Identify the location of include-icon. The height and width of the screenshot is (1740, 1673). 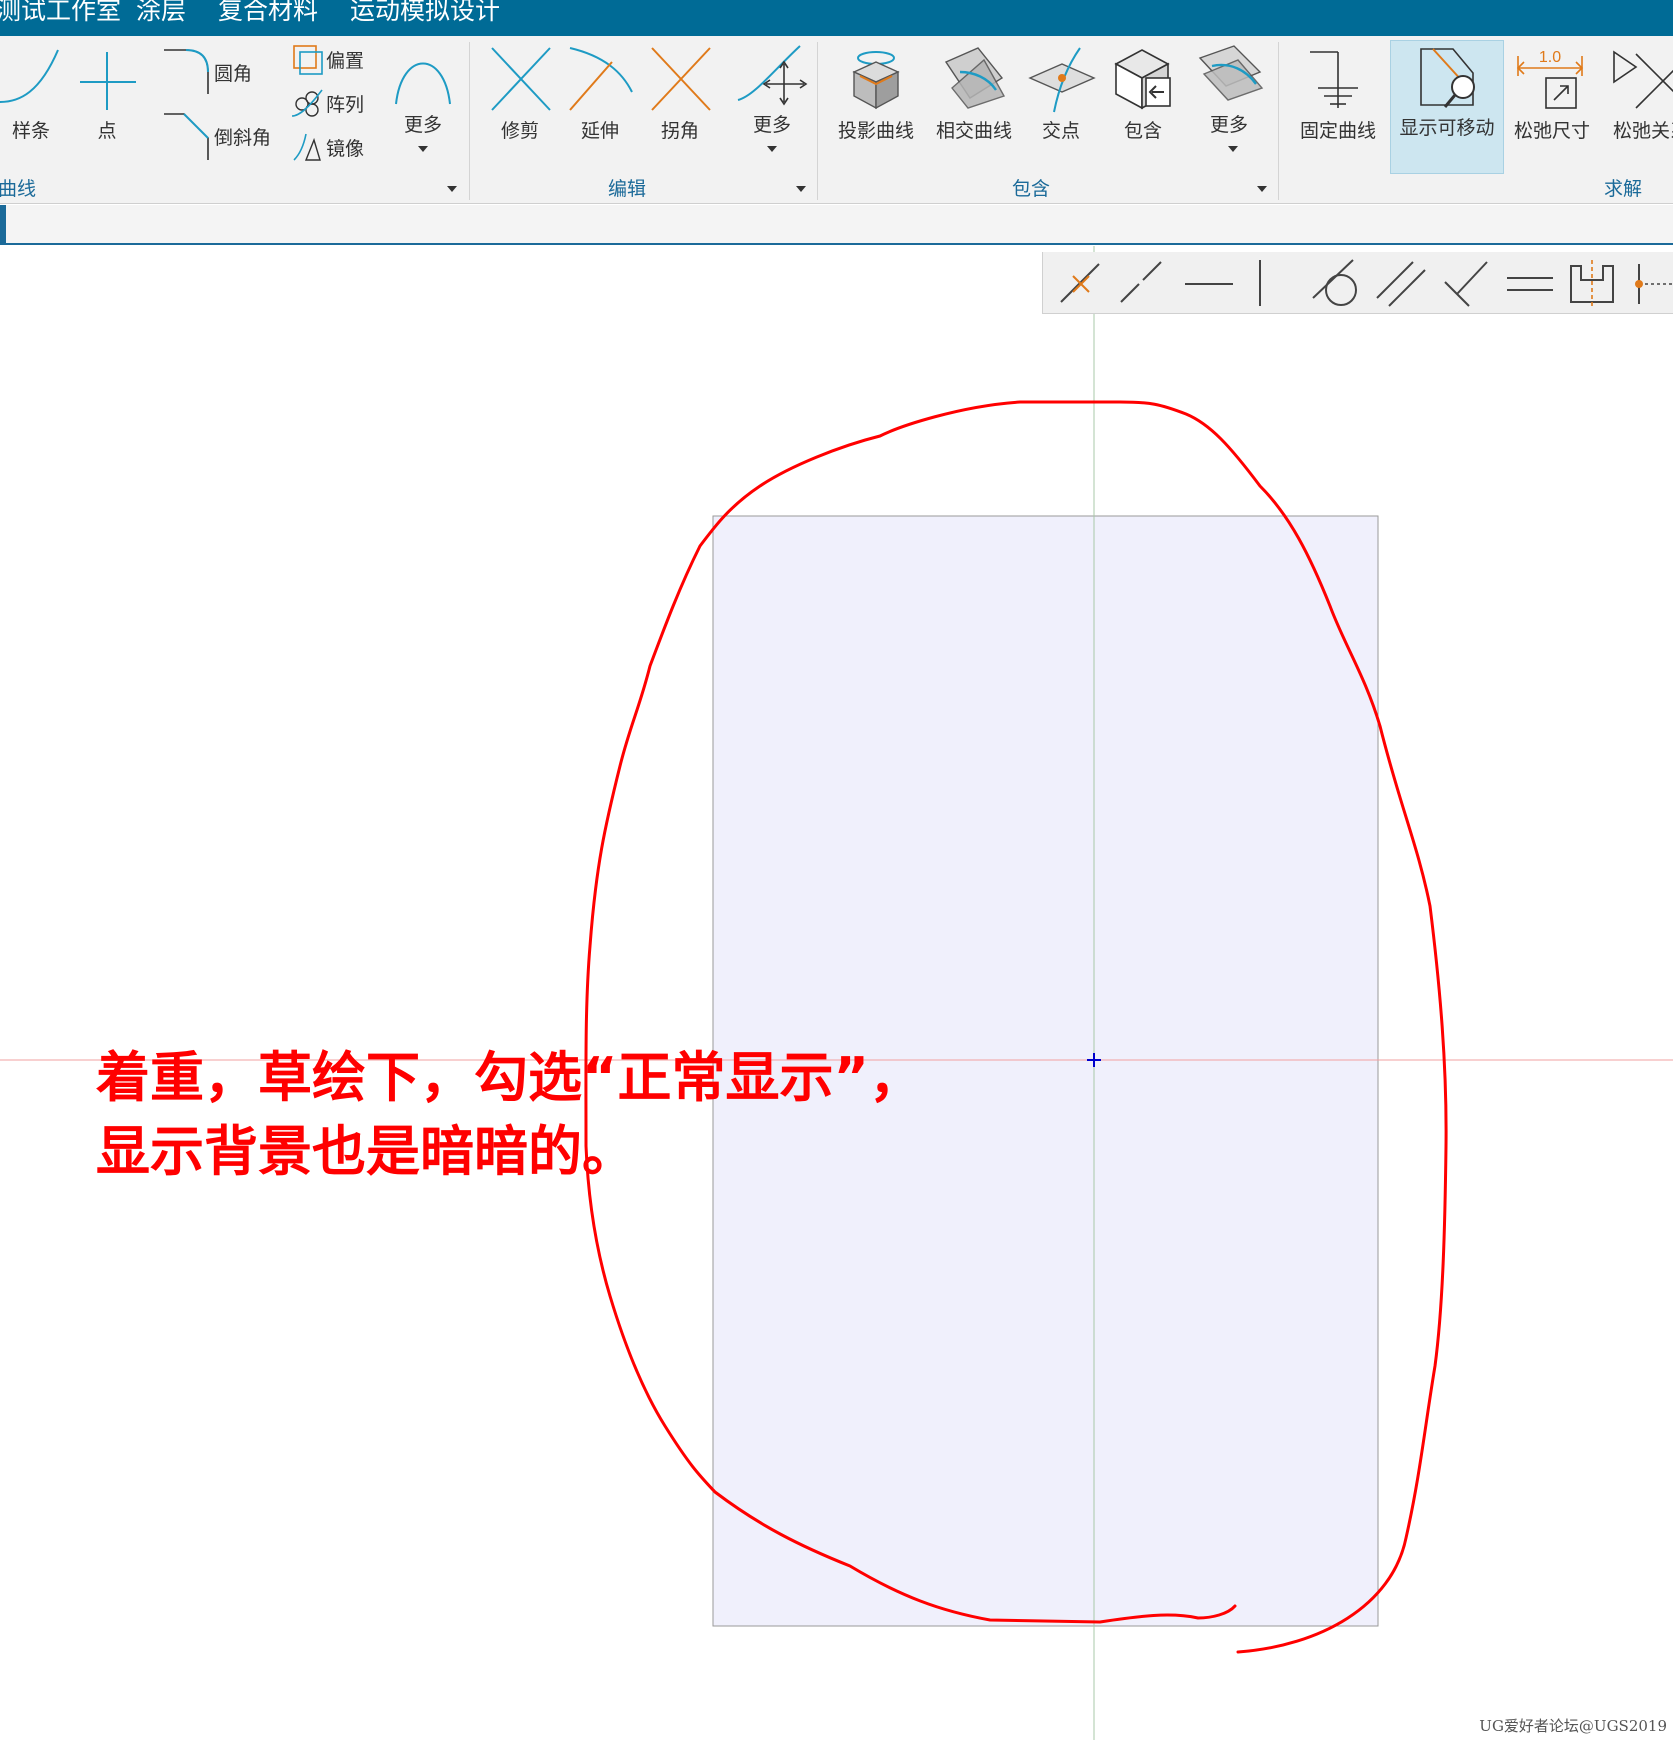
(1142, 79).